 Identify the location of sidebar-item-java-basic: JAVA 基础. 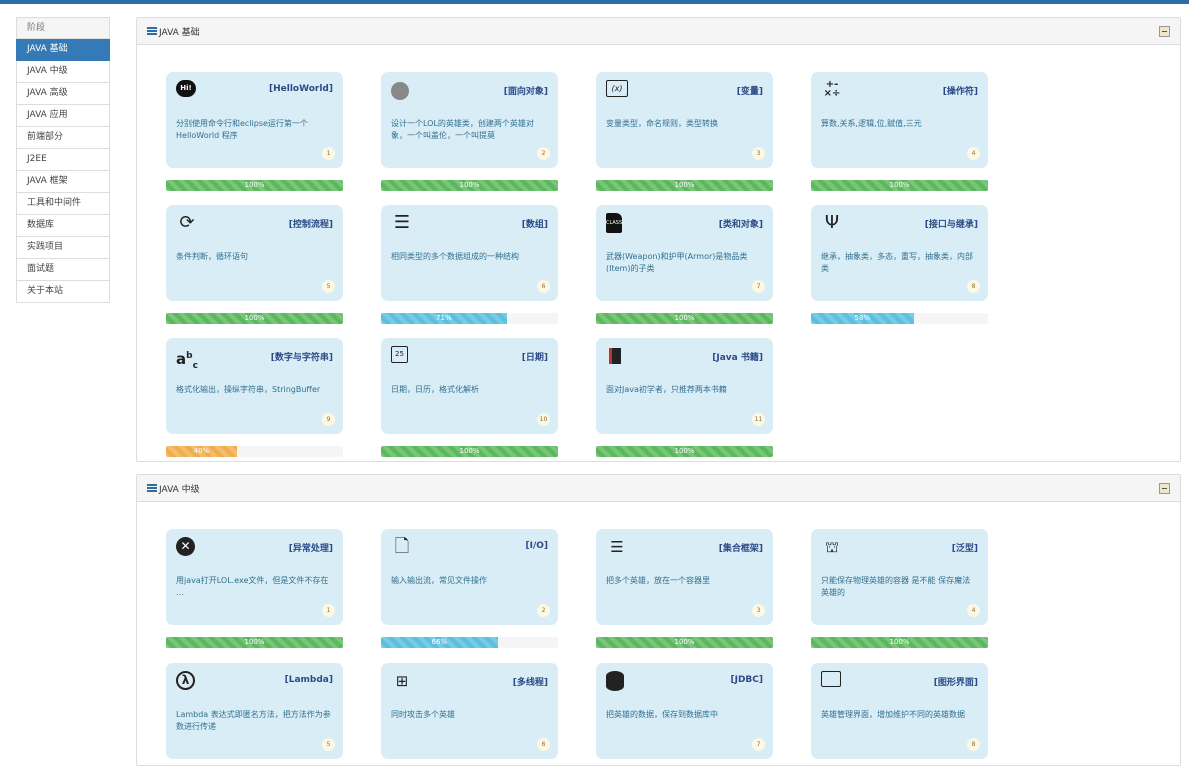
(63, 50).